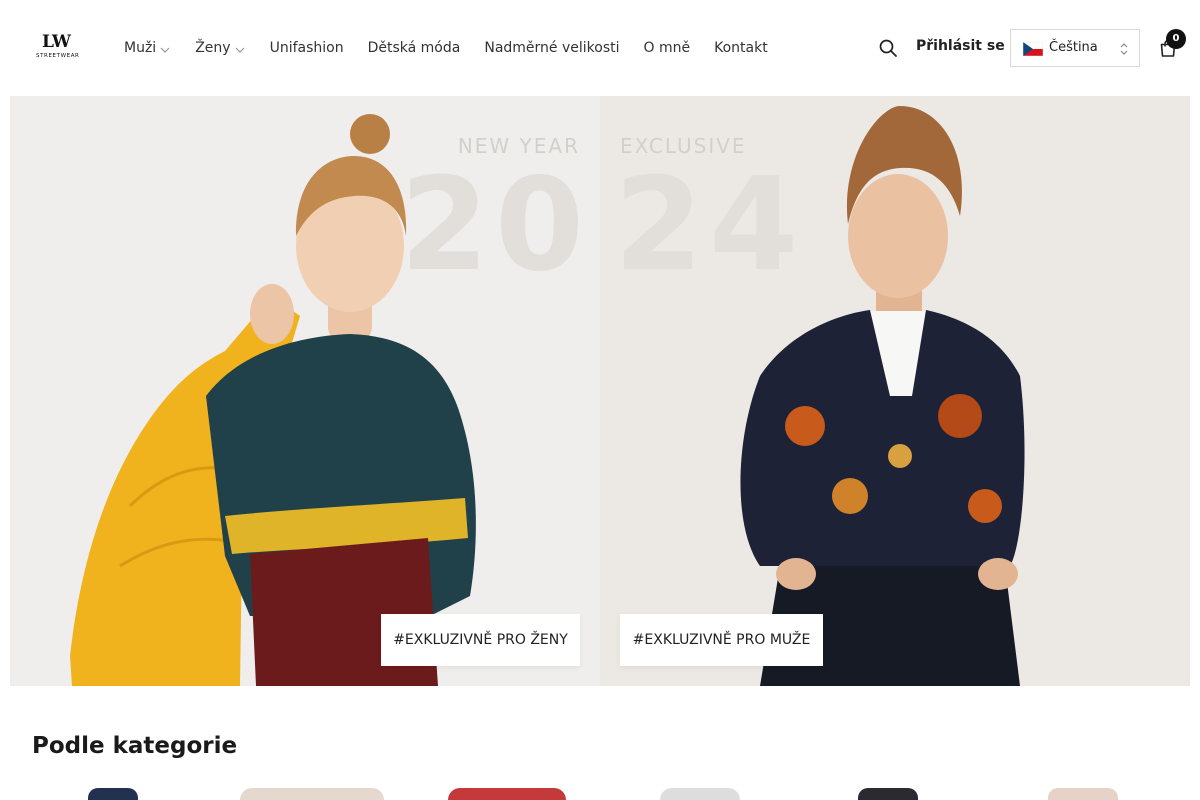  I want to click on nav-item-detska-moda: Dětská móda, so click(414, 48).